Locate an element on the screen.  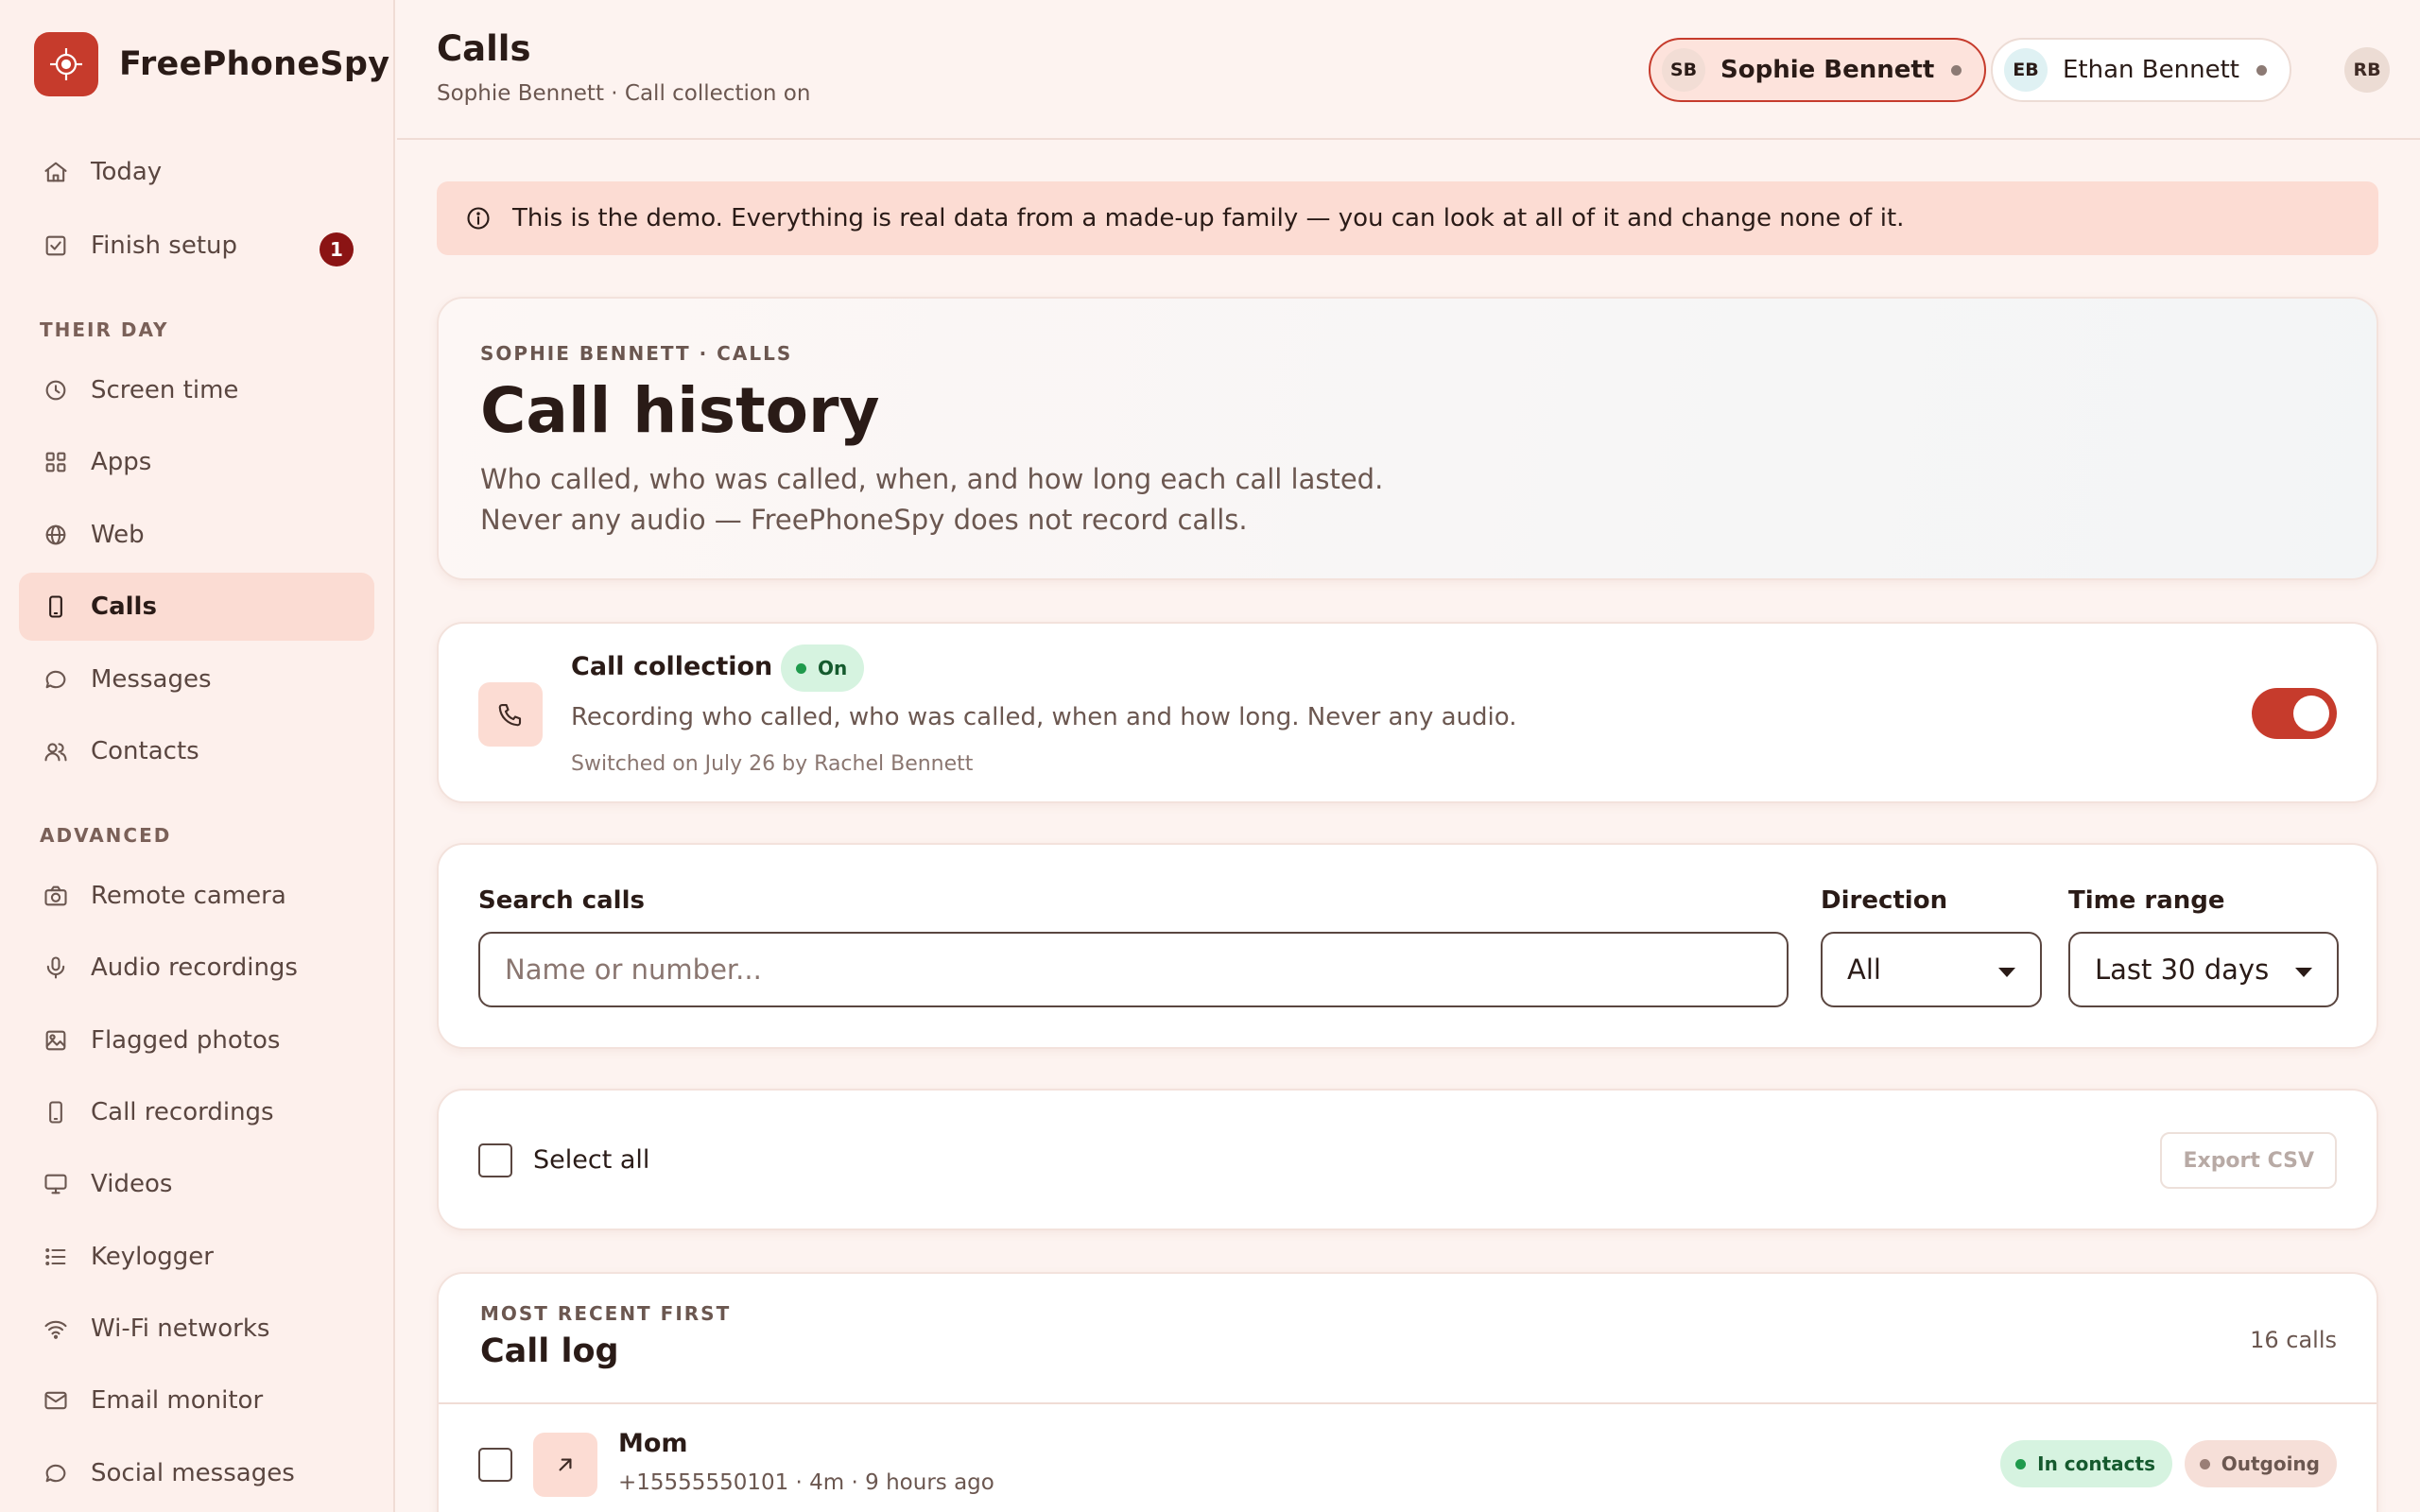
info-icon is located at coordinates (478, 218).